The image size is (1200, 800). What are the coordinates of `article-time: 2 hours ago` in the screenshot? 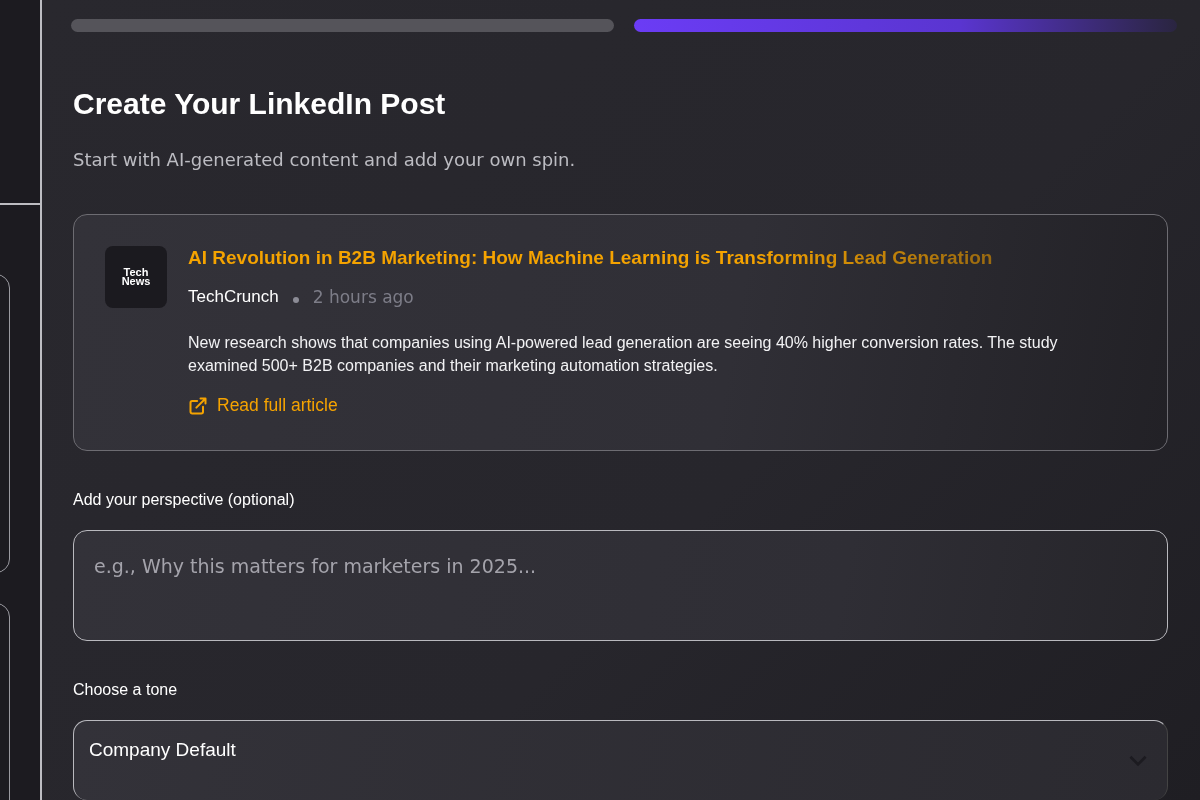 It's located at (363, 297).